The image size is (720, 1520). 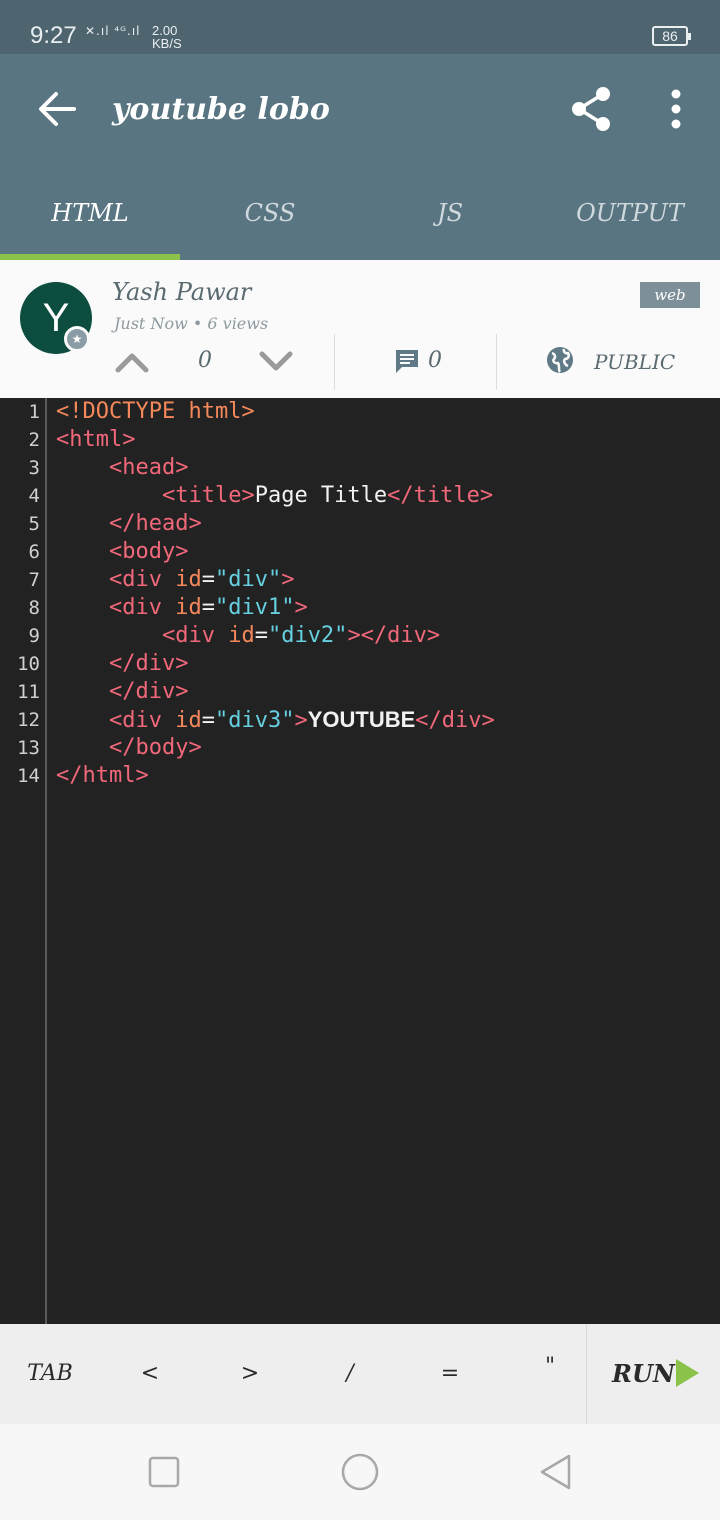 I want to click on battery-icon: 86, so click(x=671, y=36).